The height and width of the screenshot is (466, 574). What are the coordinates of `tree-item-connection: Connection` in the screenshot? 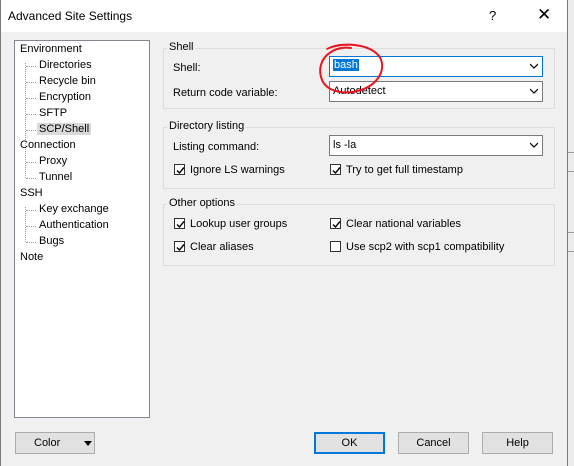 It's located at (48, 145).